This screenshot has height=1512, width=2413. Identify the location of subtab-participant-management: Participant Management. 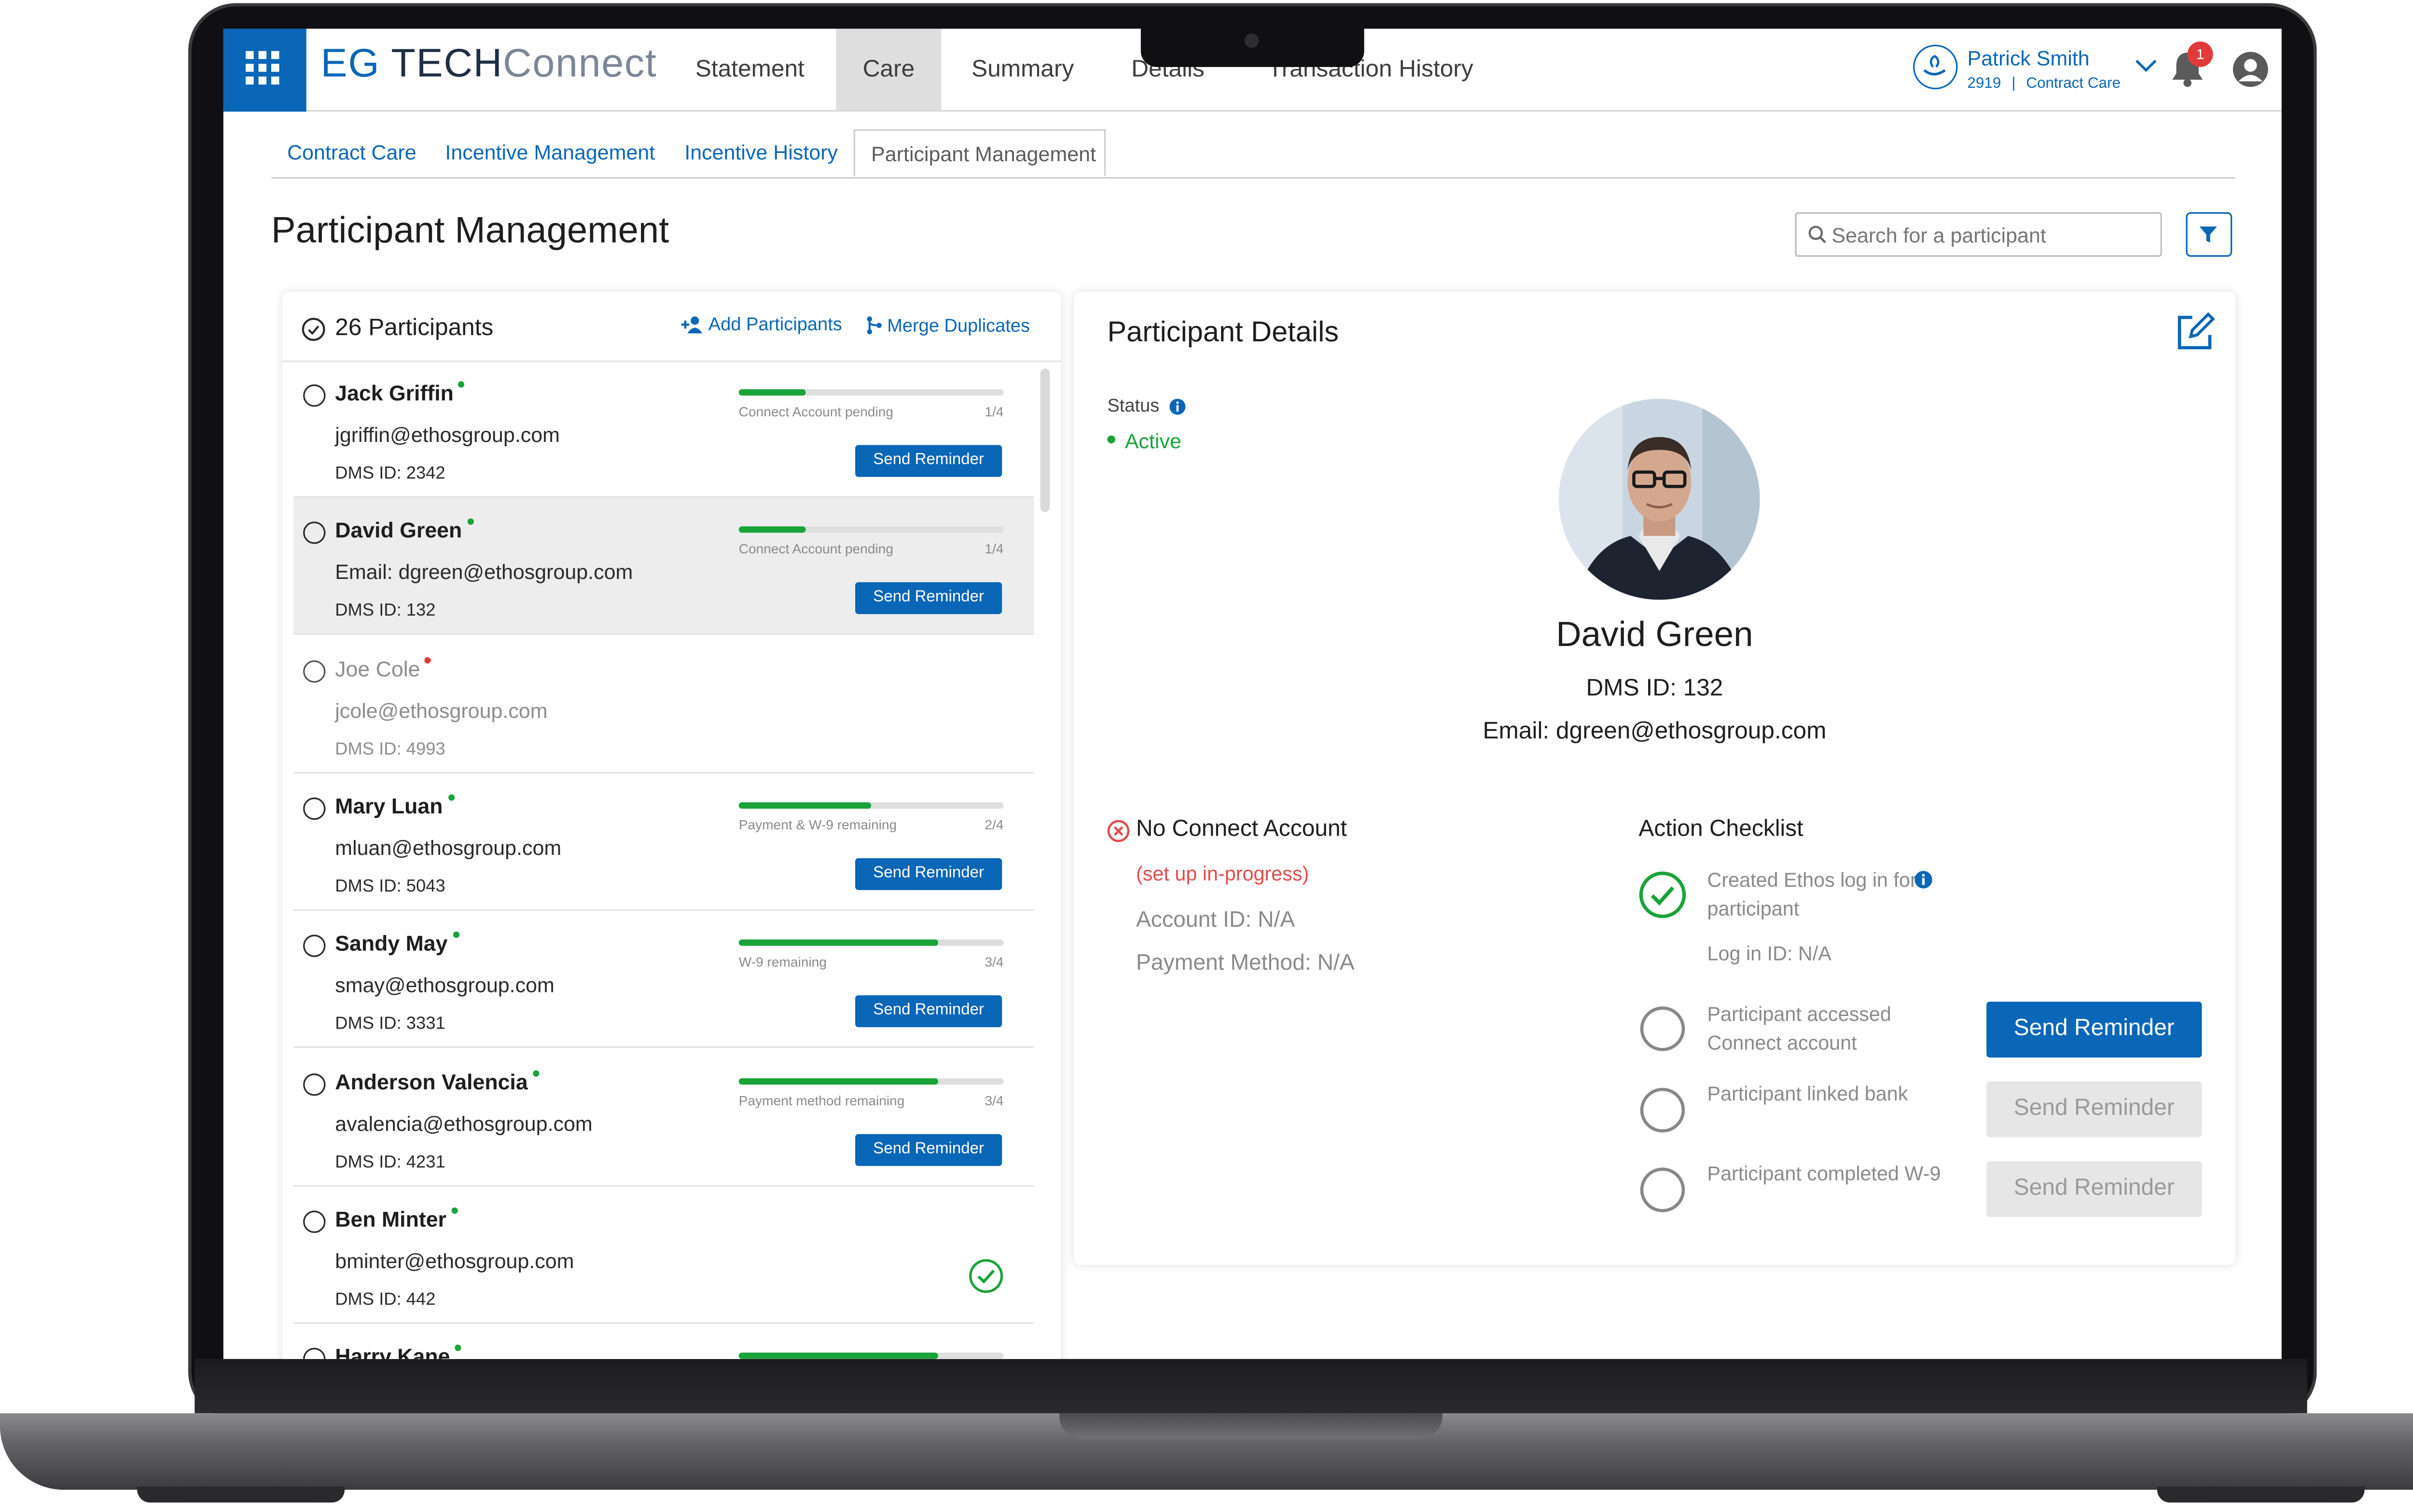
(979, 153).